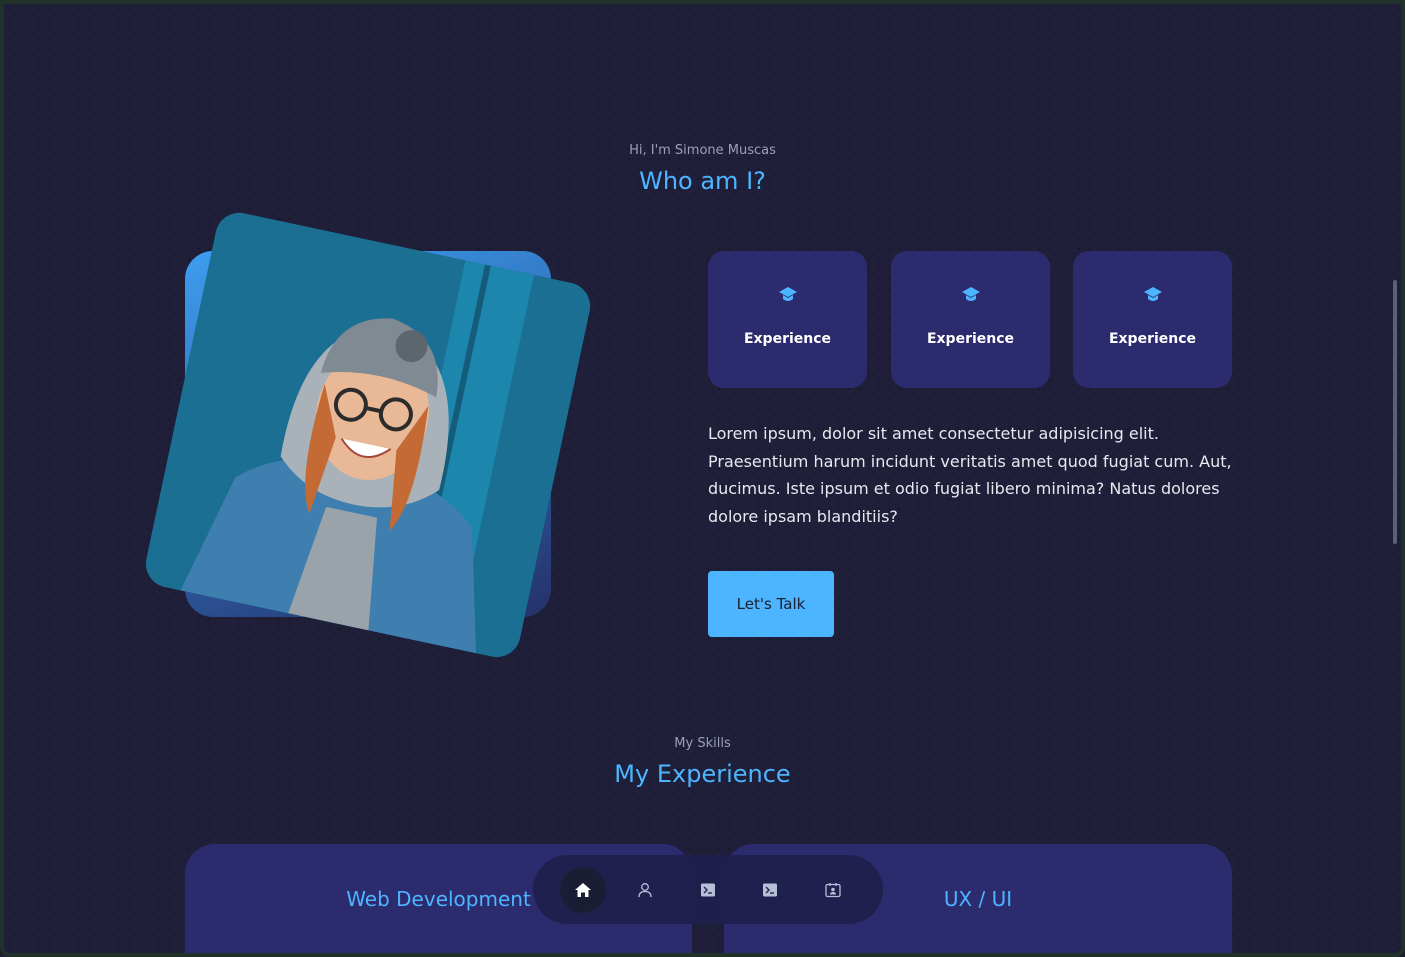  Describe the element at coordinates (702, 181) in the screenshot. I see `about-title: Who am I?` at that location.